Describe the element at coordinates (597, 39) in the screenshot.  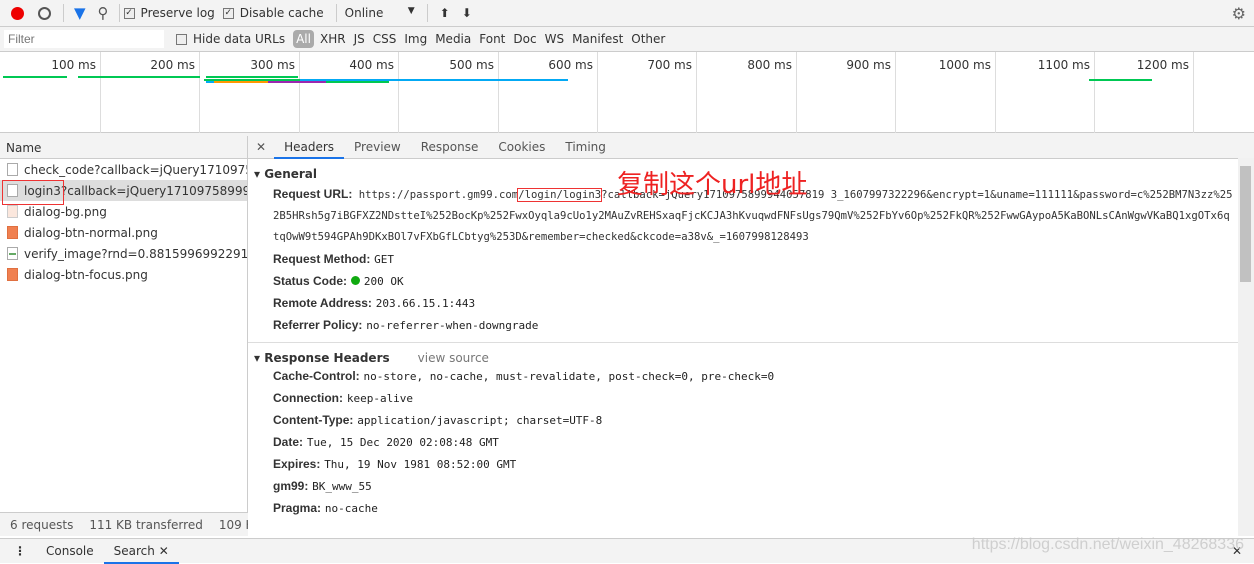
I see `filter-type-manifest: Manifest` at that location.